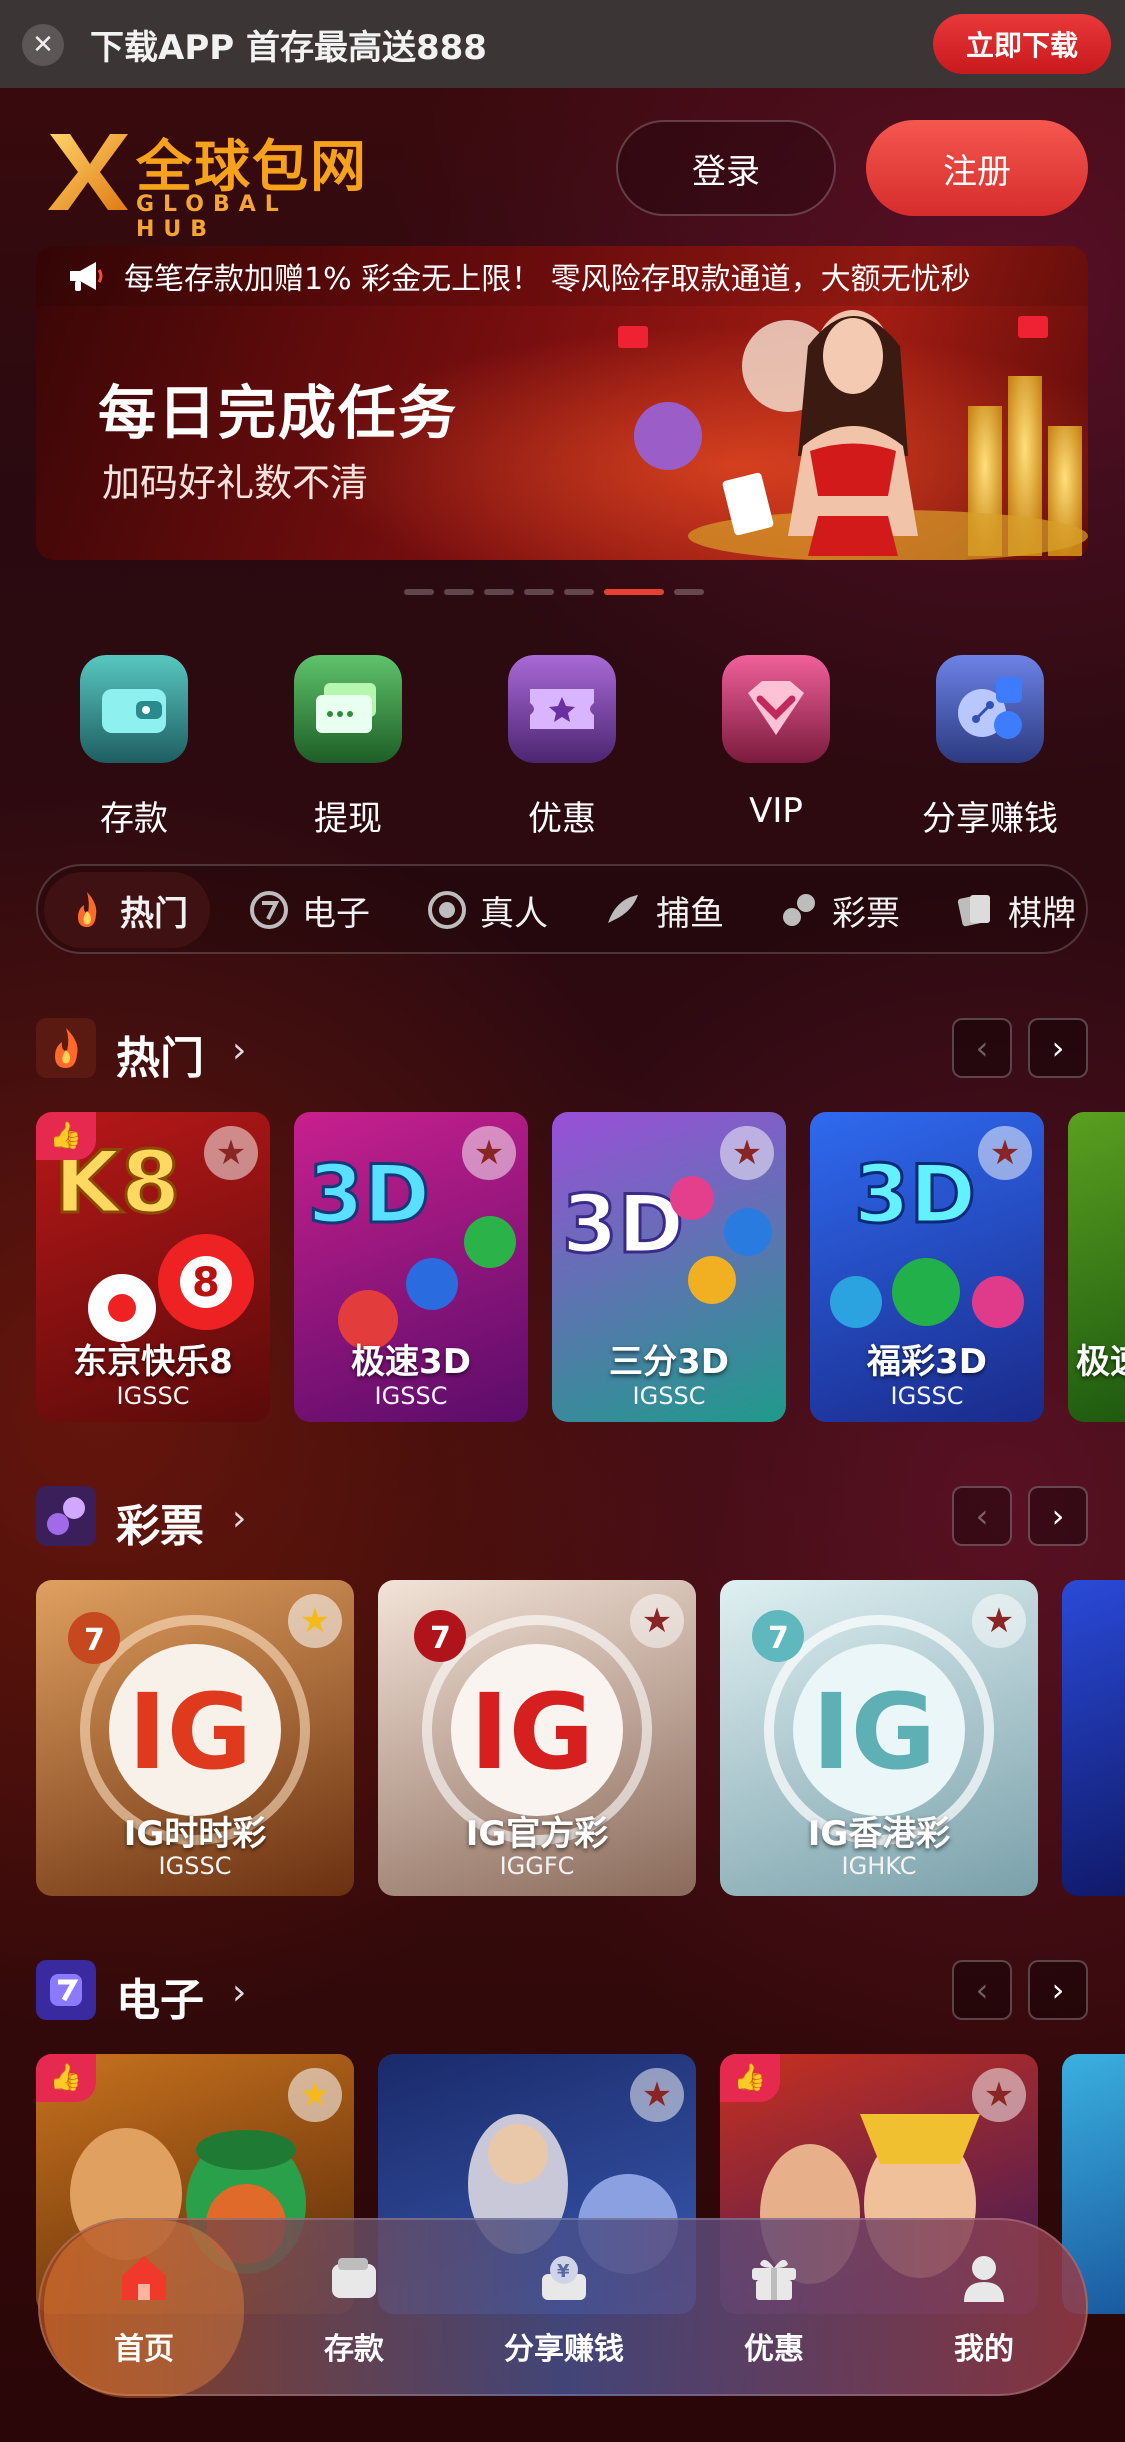  I want to click on quick-share-earn: 分享赚钱, so click(990, 747).